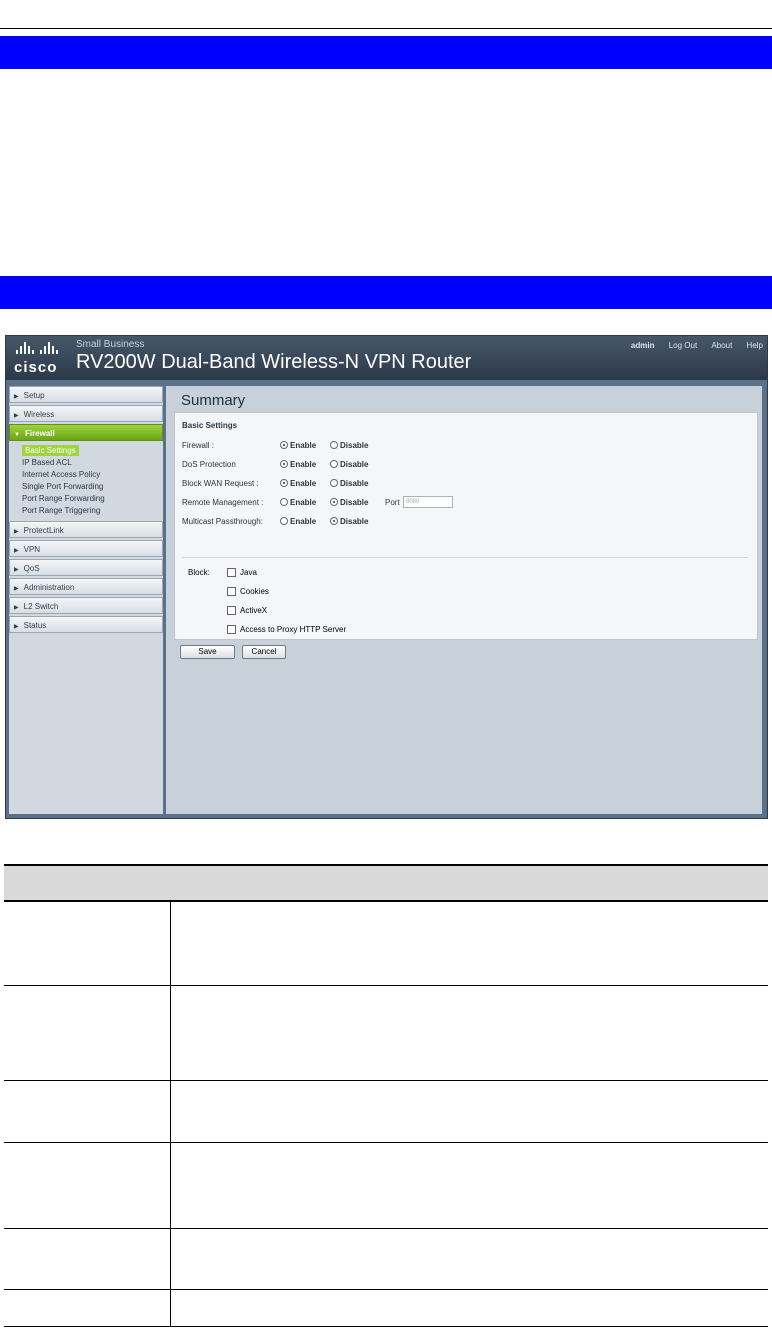  What do you see at coordinates (386, 884) in the screenshot?
I see `table-header` at bounding box center [386, 884].